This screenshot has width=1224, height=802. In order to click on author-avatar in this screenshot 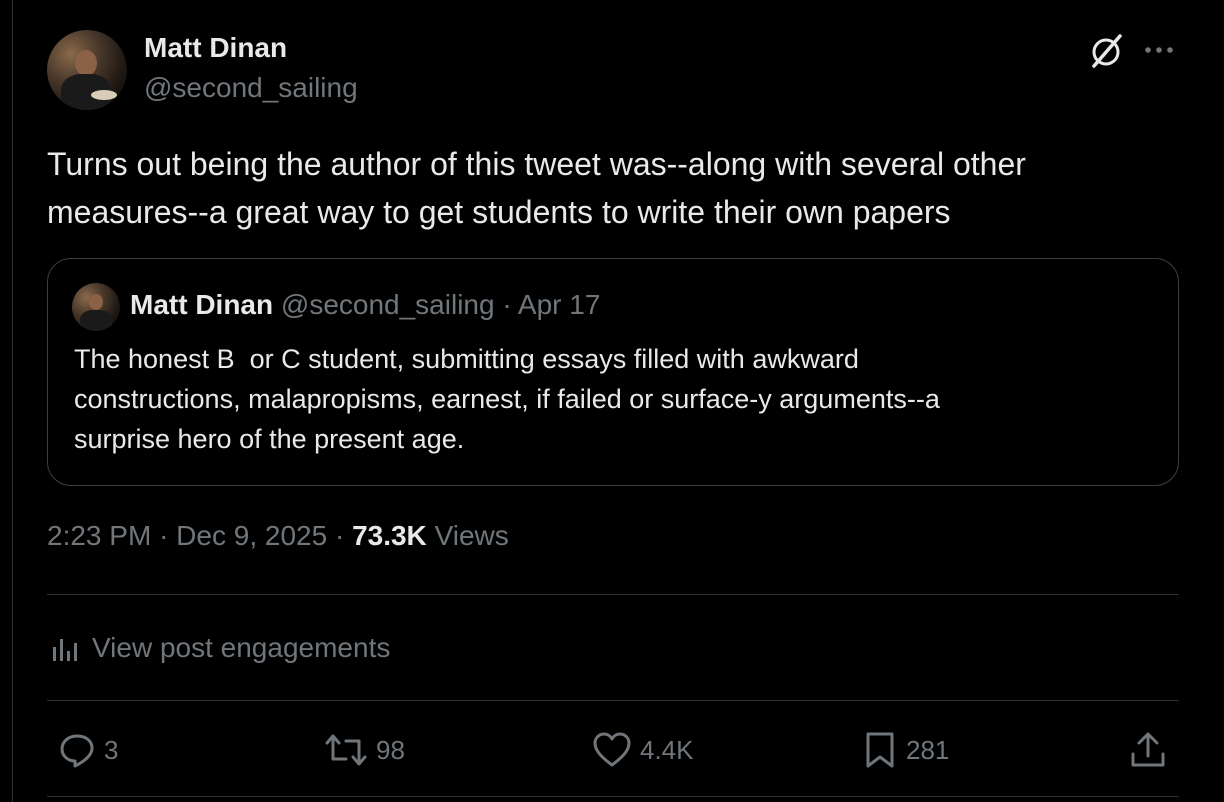, I will do `click(87, 70)`.